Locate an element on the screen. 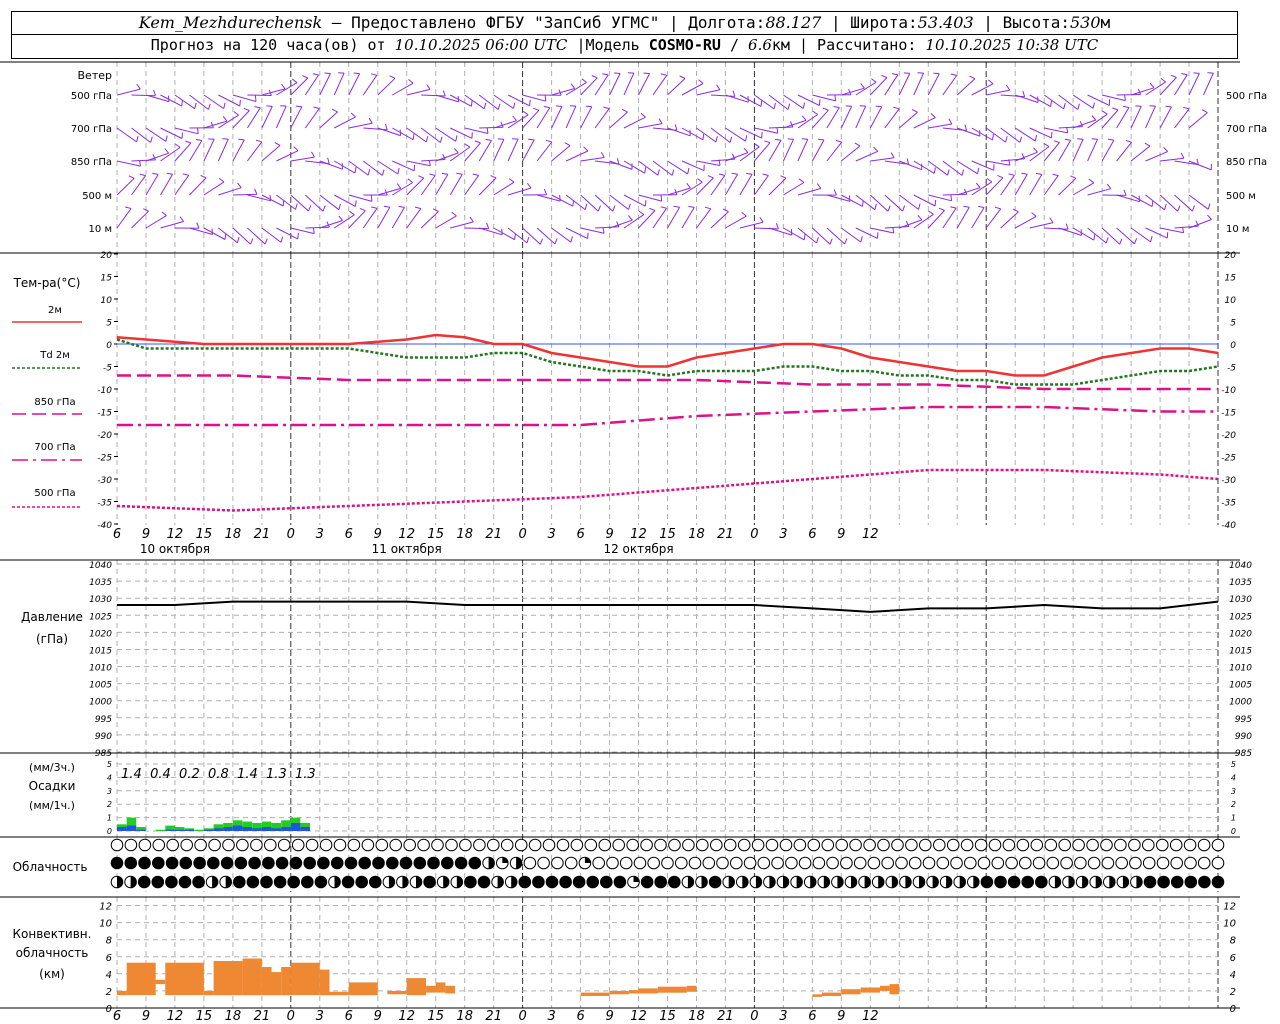 This screenshot has width=1280, height=1024. temp-tick-label: 10 is located at coordinates (107, 301).